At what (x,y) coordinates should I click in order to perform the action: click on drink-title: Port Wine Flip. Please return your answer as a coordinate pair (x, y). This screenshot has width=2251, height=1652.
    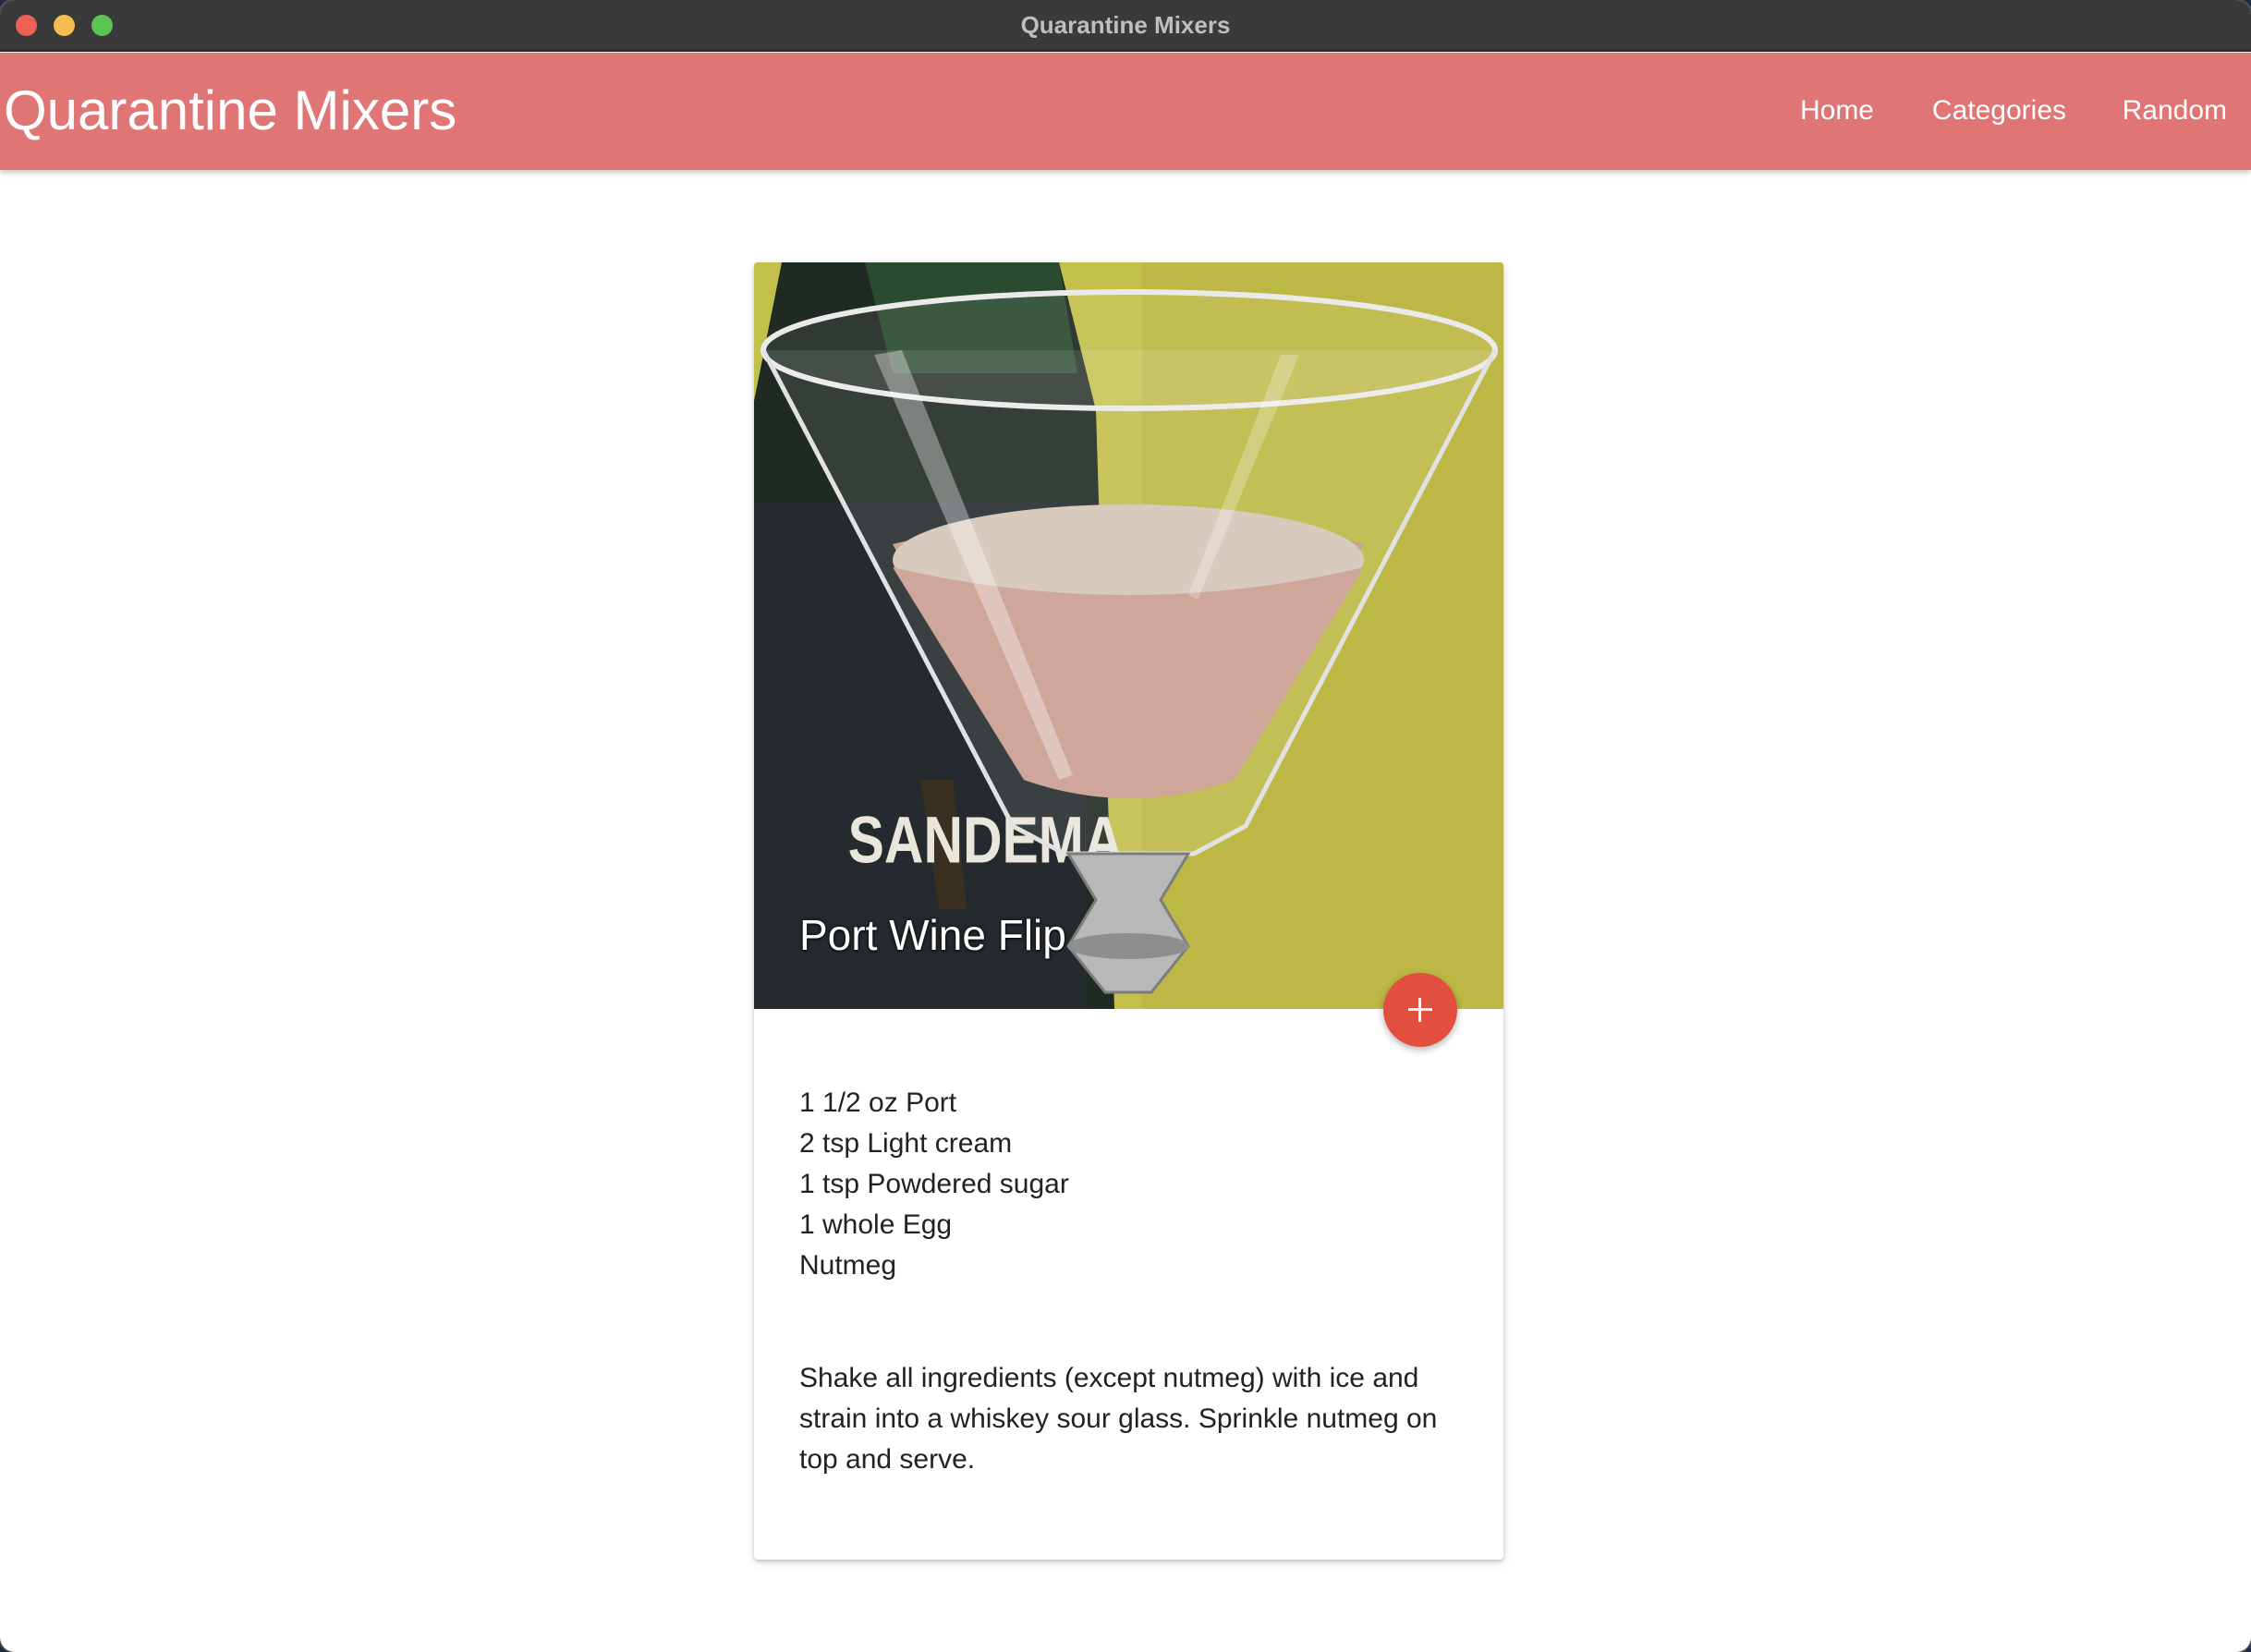
    Looking at the image, I should click on (933, 935).